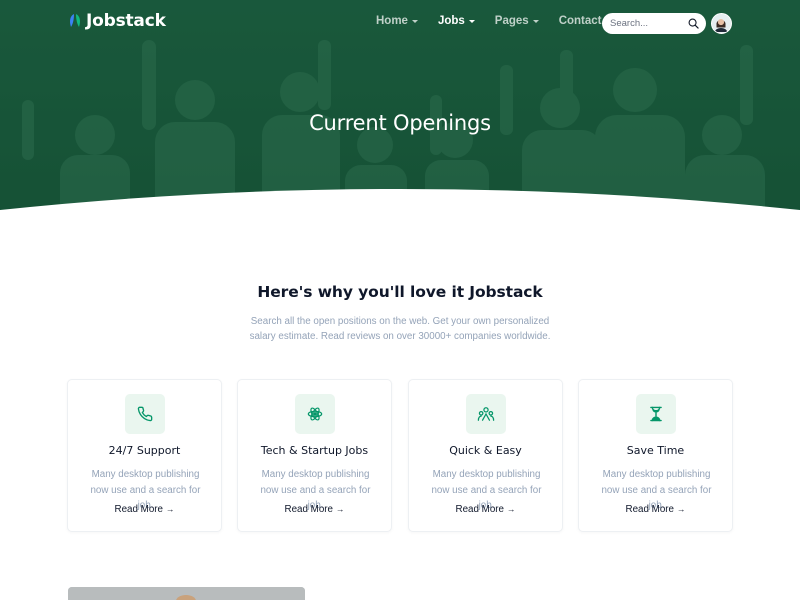 This screenshot has height=600, width=800. I want to click on feature-card-title: 24/7 Support, so click(144, 450).